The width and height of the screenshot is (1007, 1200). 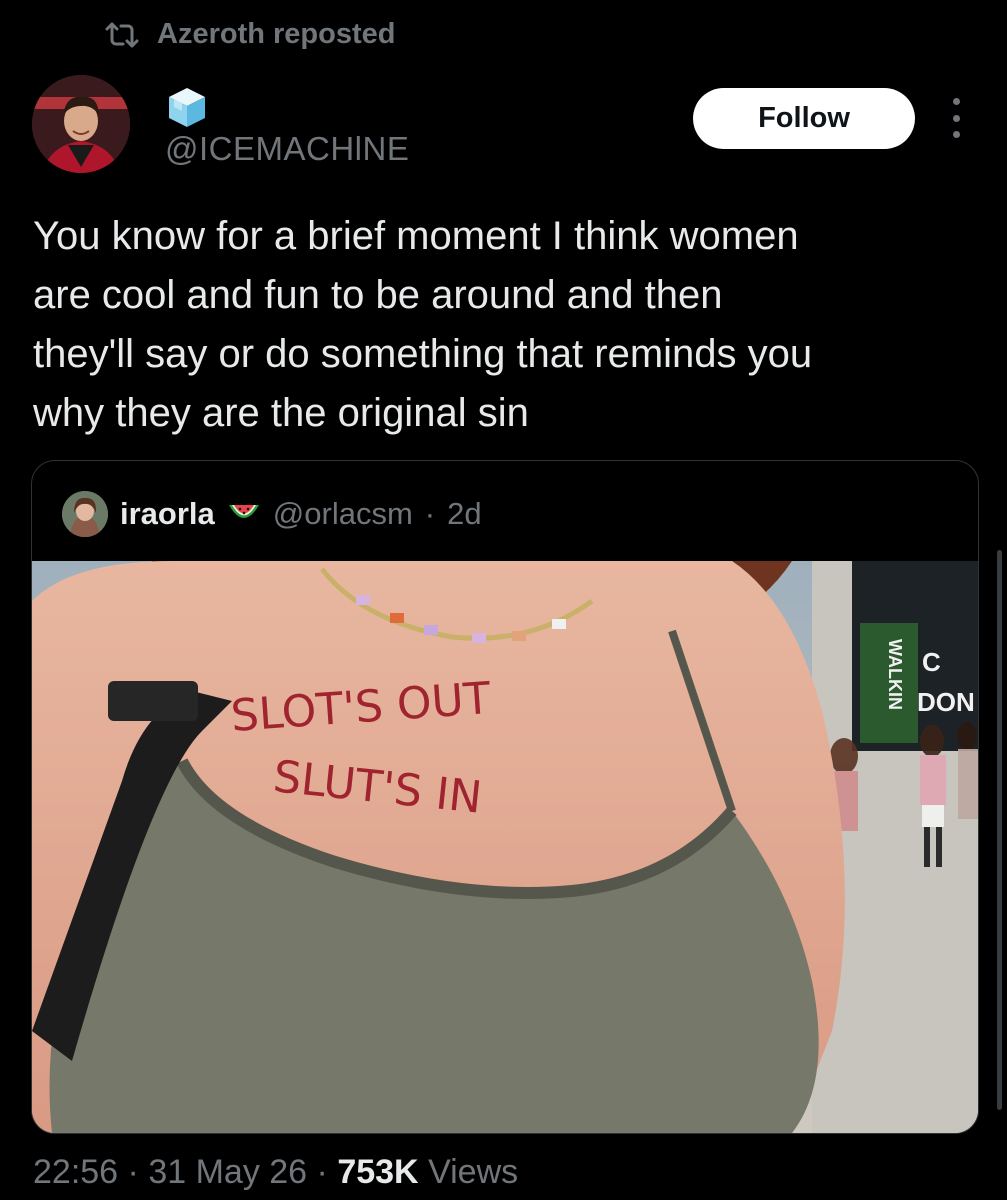 What do you see at coordinates (999, 830) in the screenshot?
I see `scrollbar` at bounding box center [999, 830].